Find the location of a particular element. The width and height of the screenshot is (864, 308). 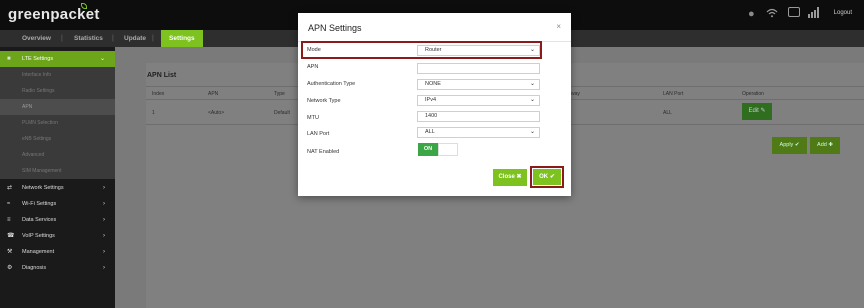

network-type-value: IPv4 is located at coordinates (431, 100).